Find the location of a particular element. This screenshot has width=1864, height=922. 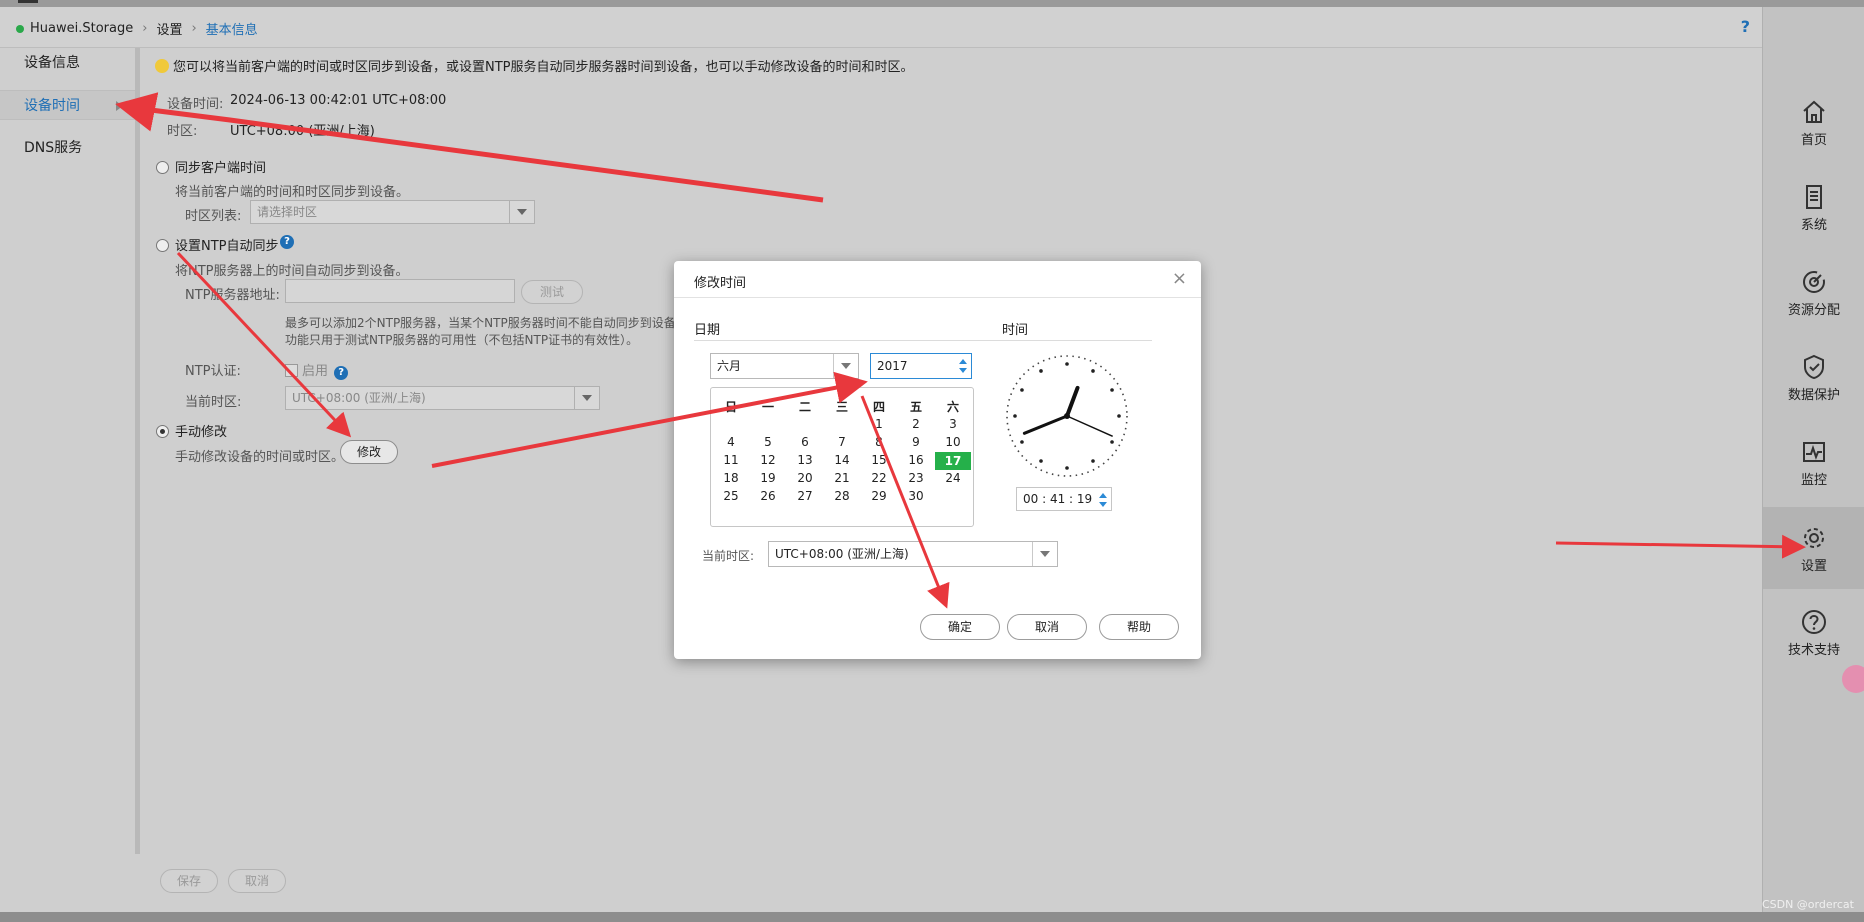

rightnav-home: 首页 is located at coordinates (1813, 139).